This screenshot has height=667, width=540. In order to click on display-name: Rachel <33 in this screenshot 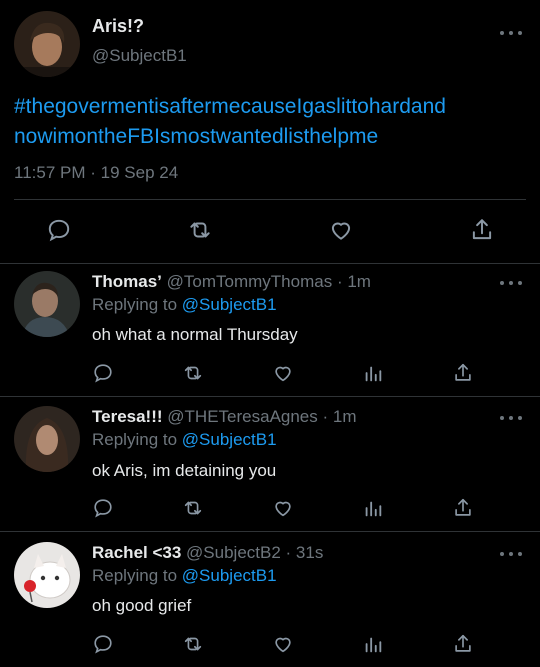, I will do `click(136, 552)`.